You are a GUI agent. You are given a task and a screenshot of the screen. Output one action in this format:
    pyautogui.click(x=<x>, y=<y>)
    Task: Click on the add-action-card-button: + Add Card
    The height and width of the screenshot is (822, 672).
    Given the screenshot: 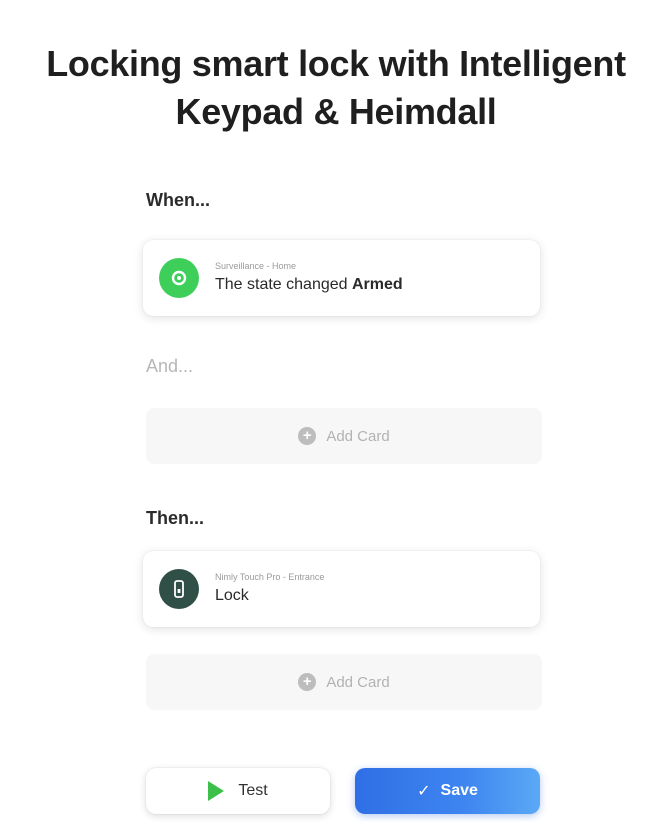 What is the action you would take?
    pyautogui.click(x=344, y=682)
    